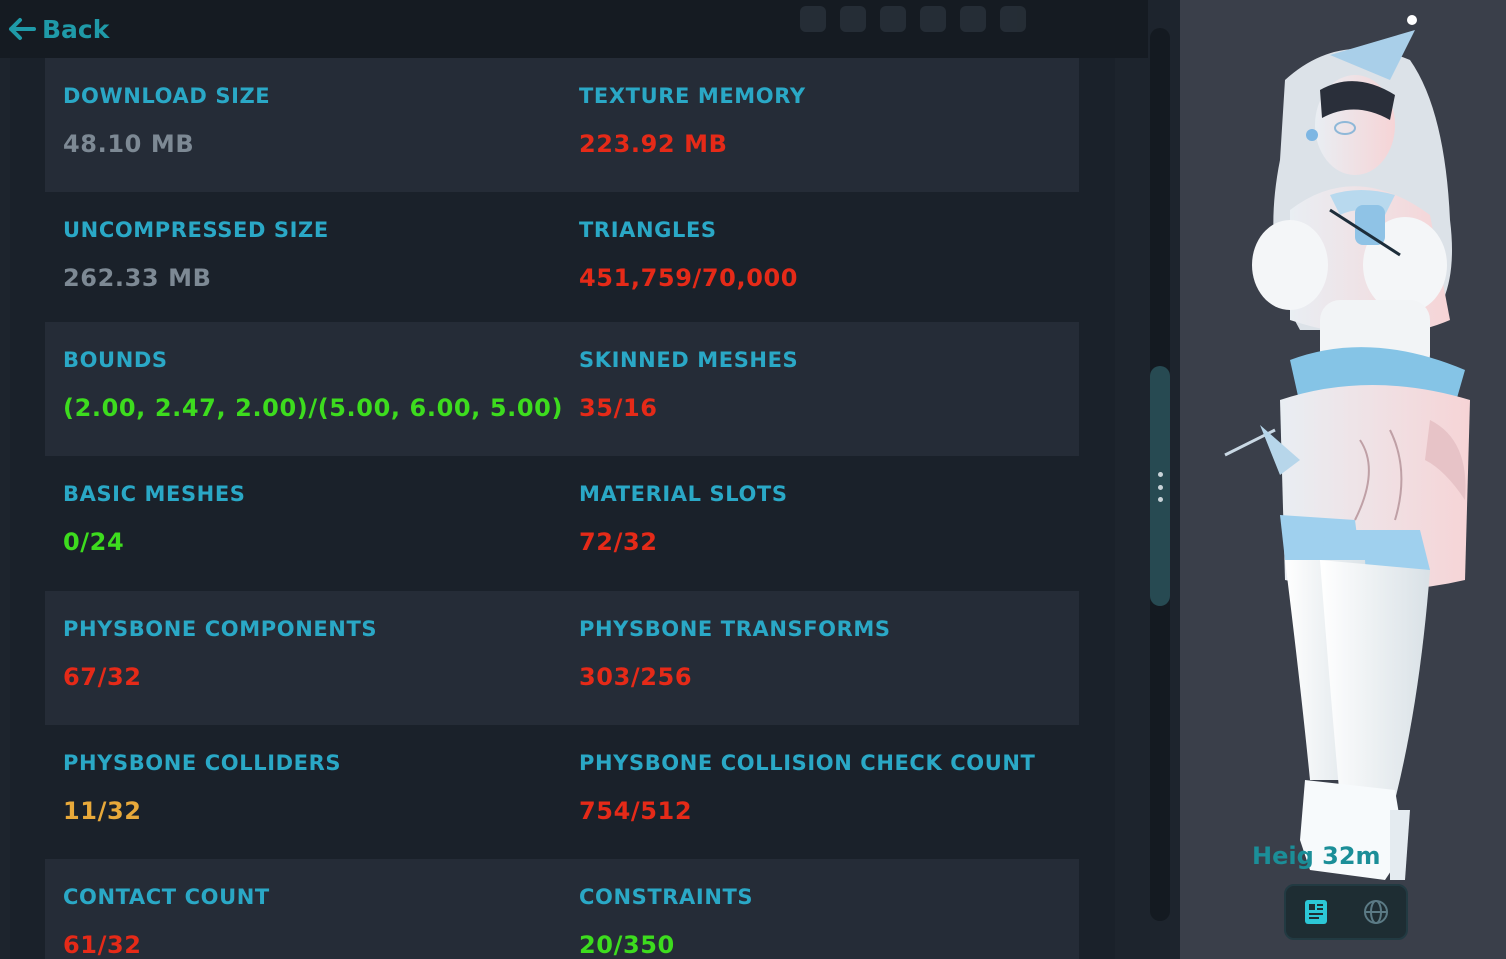 This screenshot has width=1506, height=959. Describe the element at coordinates (813, 19) in the screenshot. I see `search-icon` at that location.